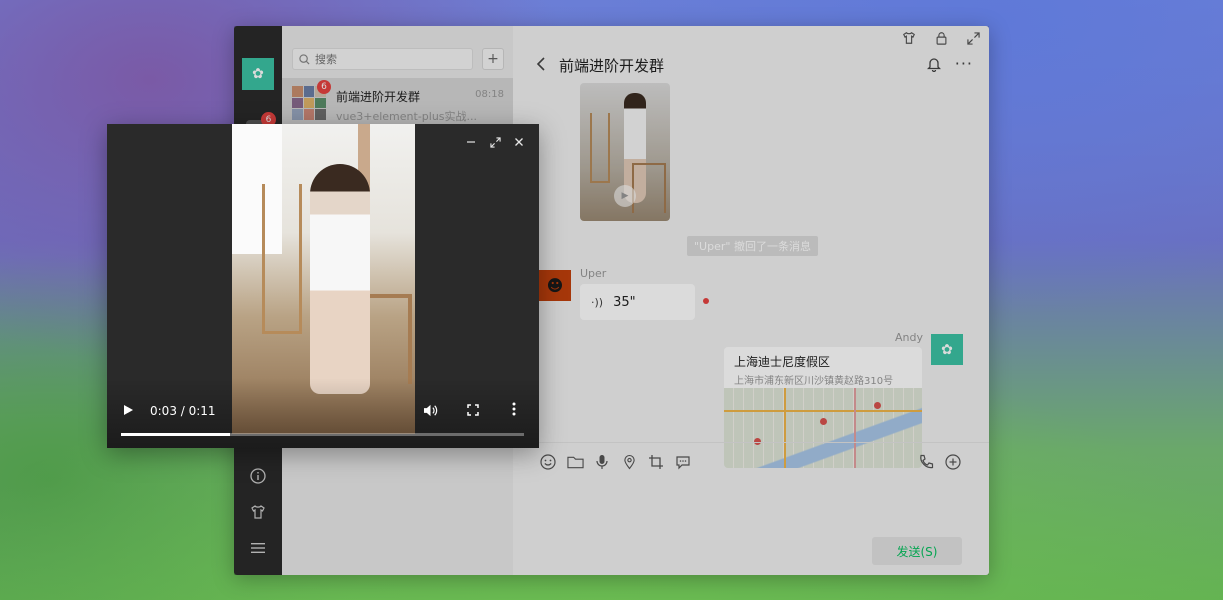 The width and height of the screenshot is (1223, 600). Describe the element at coordinates (917, 551) in the screenshot. I see `send-button: 发送(S)` at that location.